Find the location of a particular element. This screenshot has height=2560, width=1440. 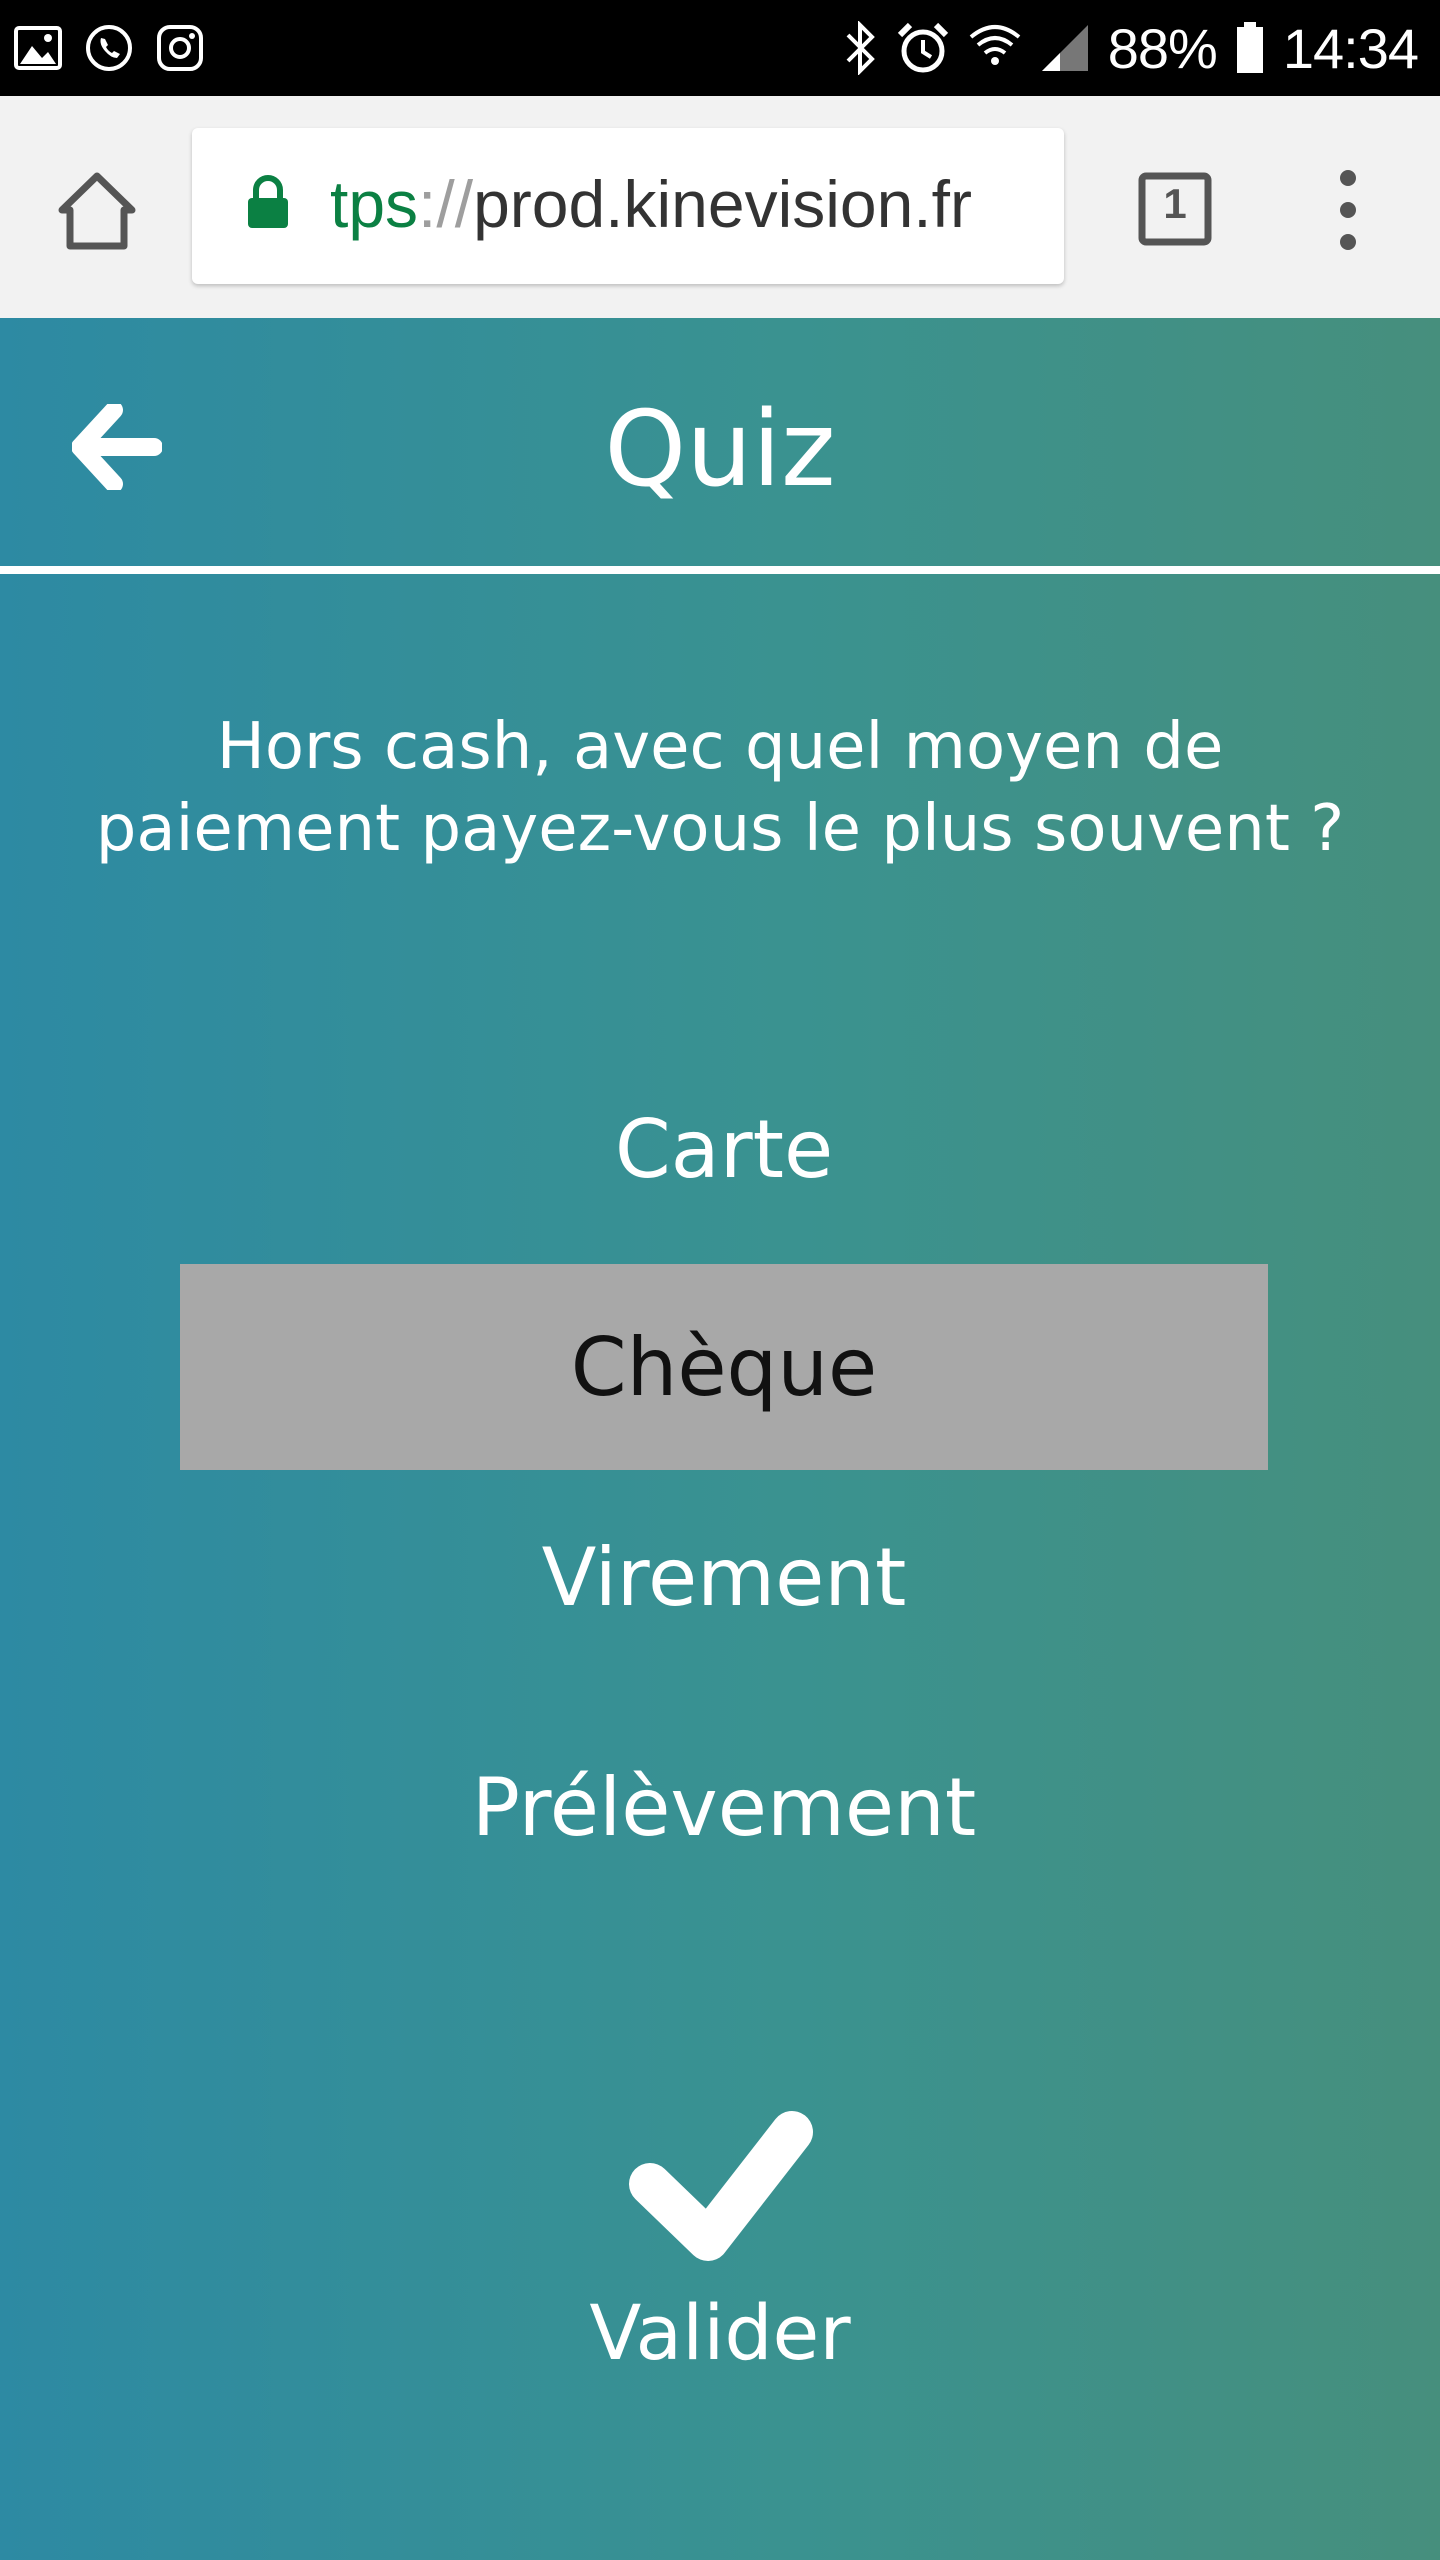

url-scheme: tps is located at coordinates (374, 204).